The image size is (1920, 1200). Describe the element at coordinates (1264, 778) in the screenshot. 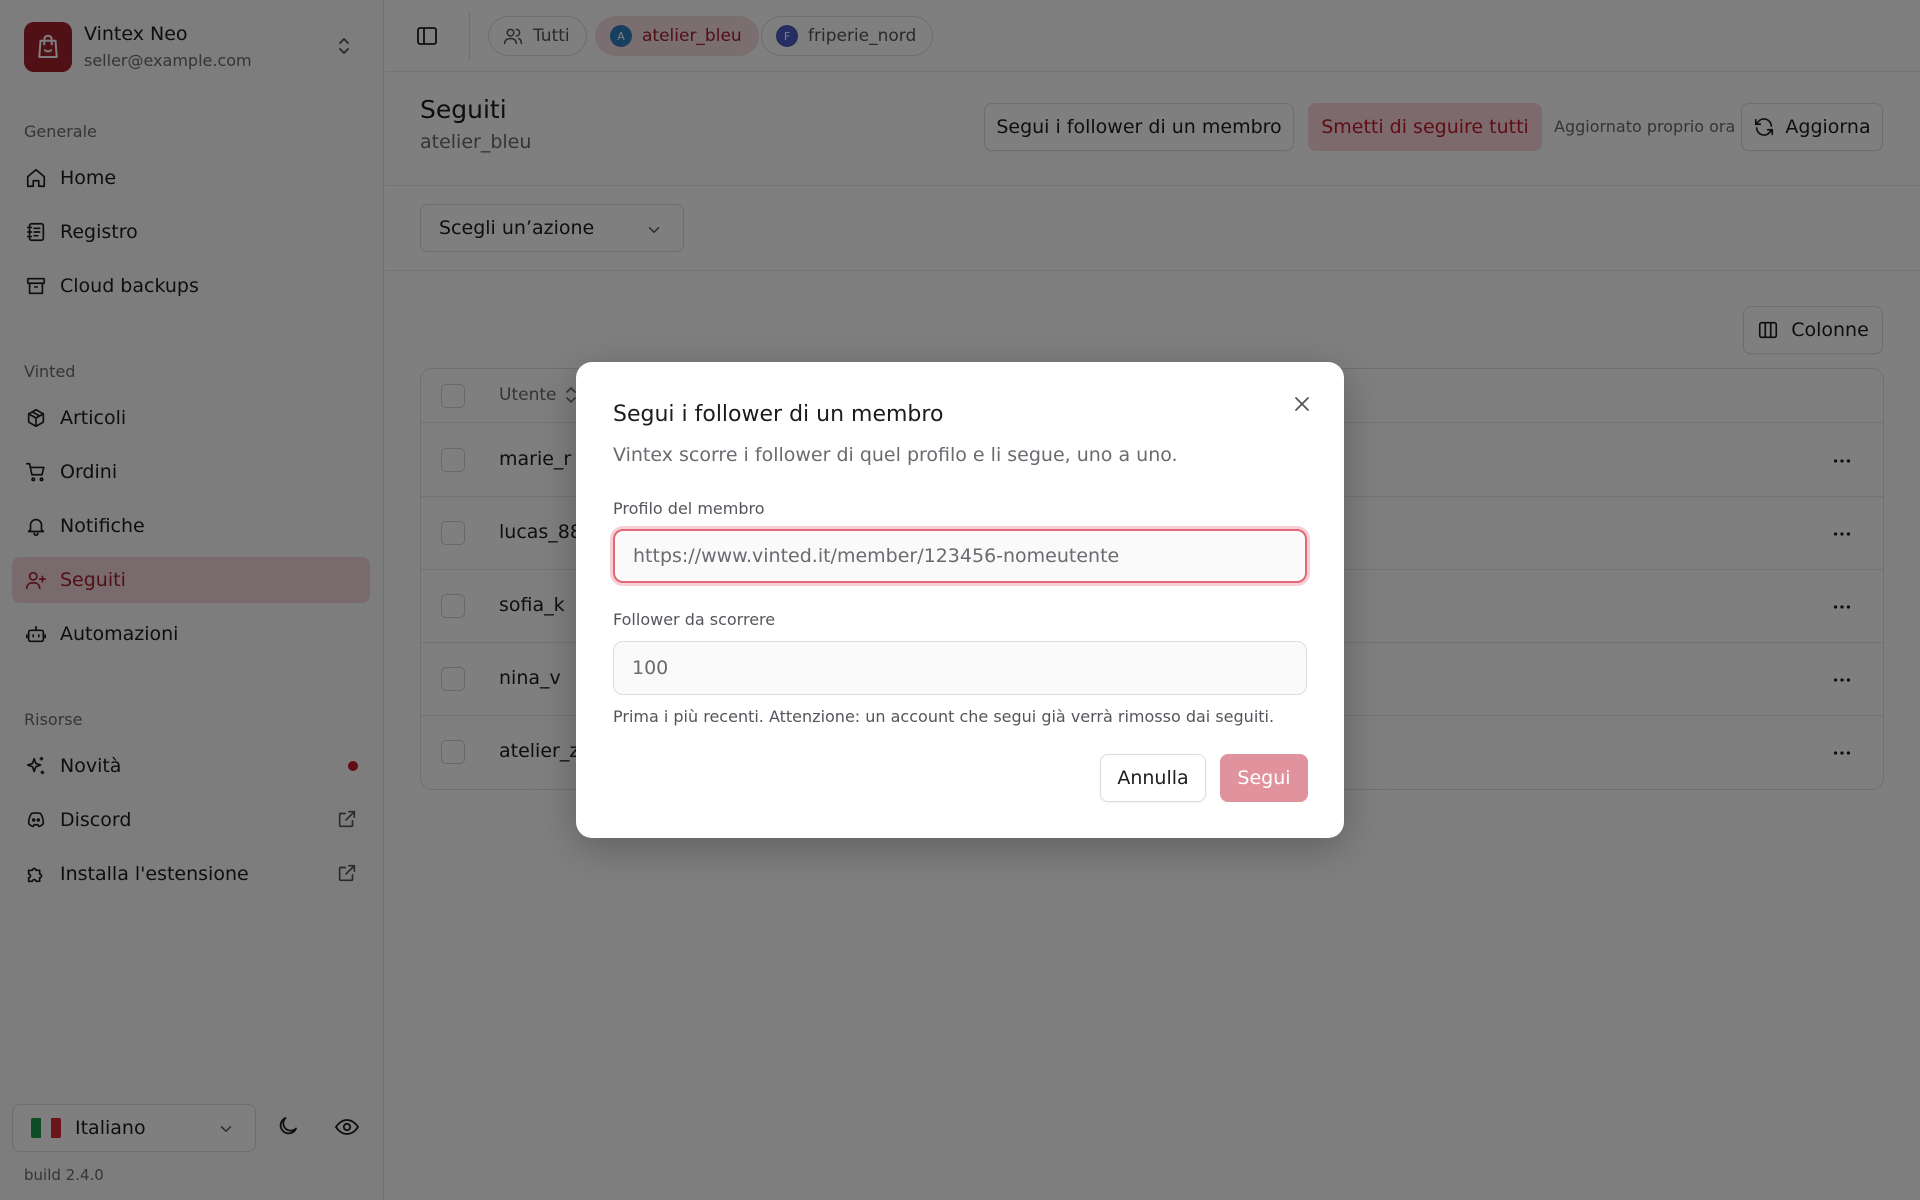

I see `follow-submit-button: Segui` at that location.